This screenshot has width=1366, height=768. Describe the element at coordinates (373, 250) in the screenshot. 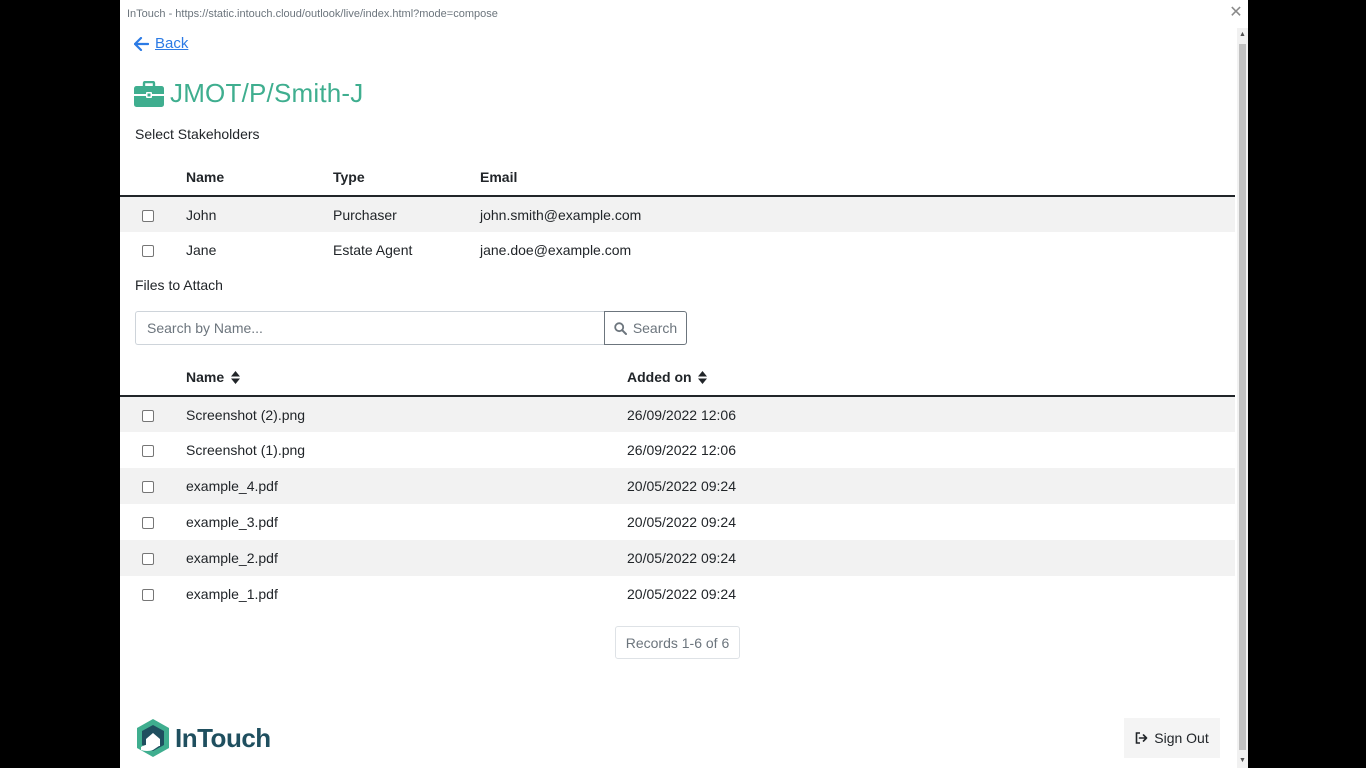

I see `stakeholder-type: Estate Agent` at that location.